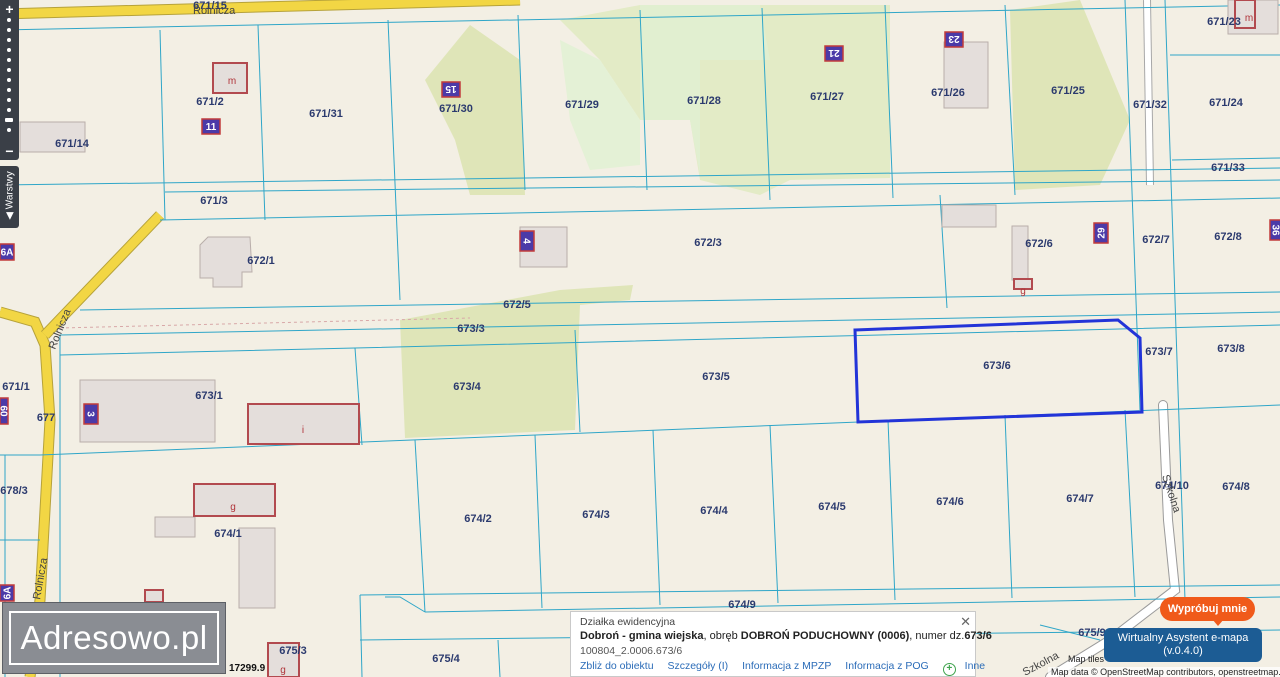 The image size is (1280, 677). Describe the element at coordinates (631, 651) in the screenshot. I see `popup-identifier: 100804_2.0006.673/6` at that location.